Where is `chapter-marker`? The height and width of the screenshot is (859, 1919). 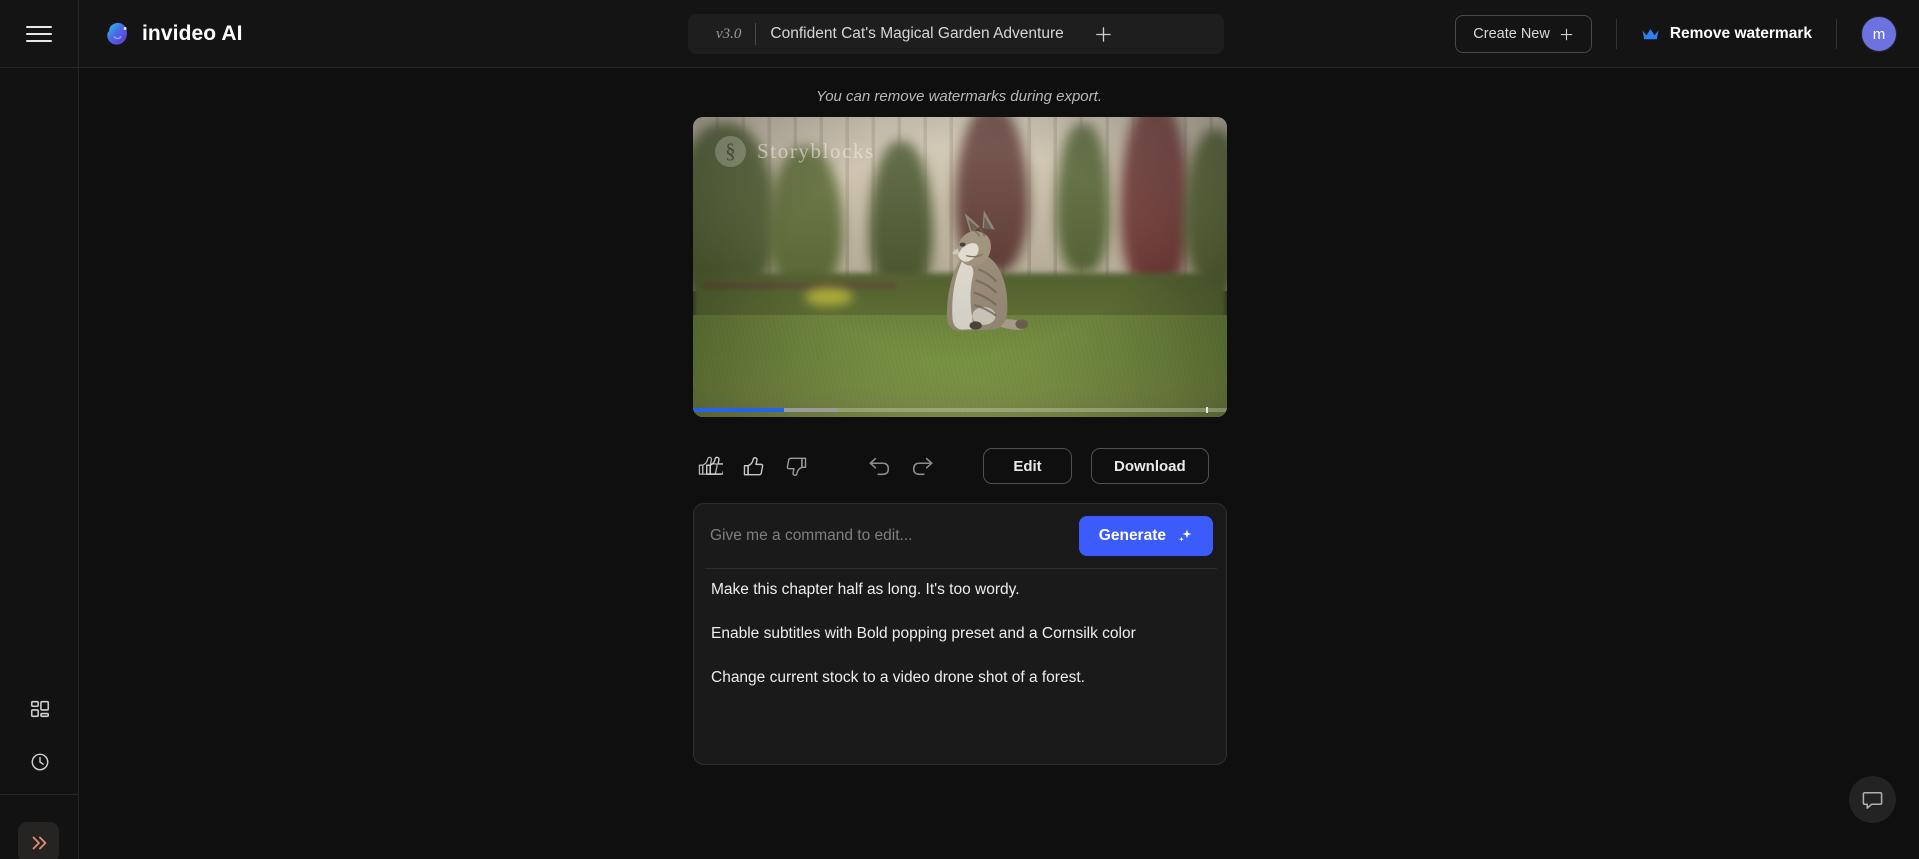 chapter-marker is located at coordinates (1206, 410).